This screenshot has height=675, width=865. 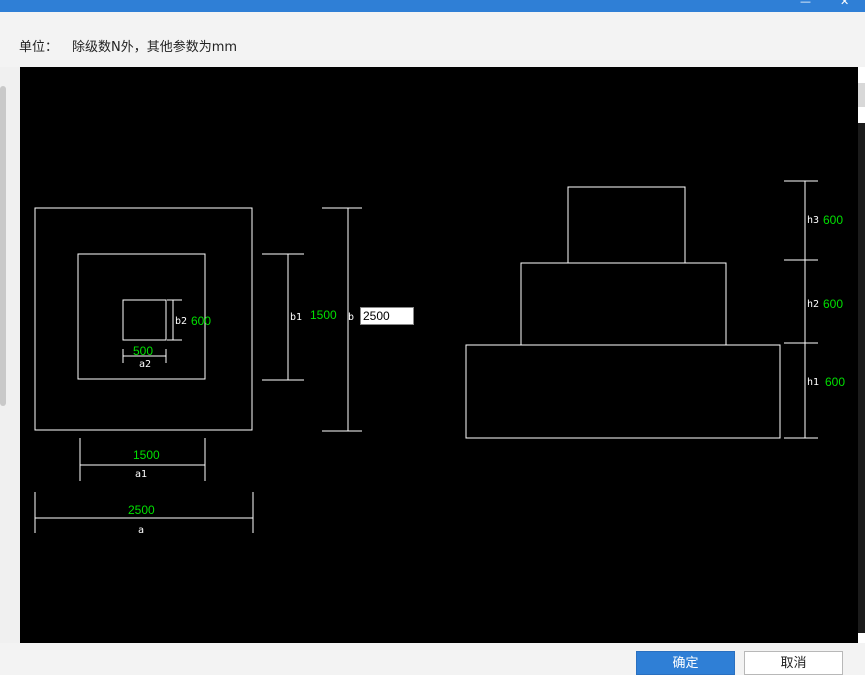 I want to click on a2-label: a2, so click(x=145, y=364).